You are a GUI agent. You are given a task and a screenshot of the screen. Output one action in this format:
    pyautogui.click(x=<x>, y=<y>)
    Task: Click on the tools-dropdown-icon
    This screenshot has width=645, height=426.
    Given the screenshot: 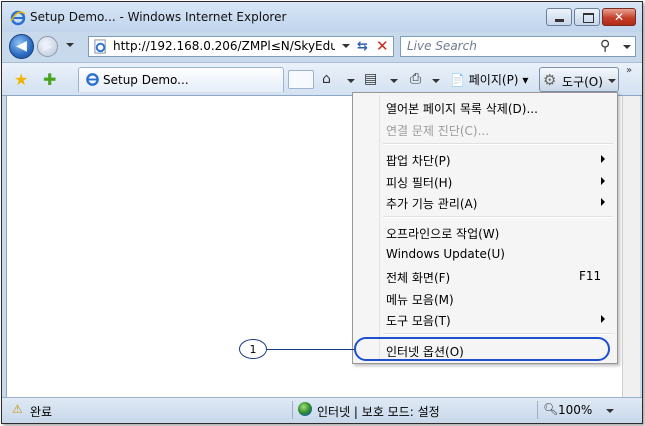 What is the action you would take?
    pyautogui.click(x=612, y=81)
    